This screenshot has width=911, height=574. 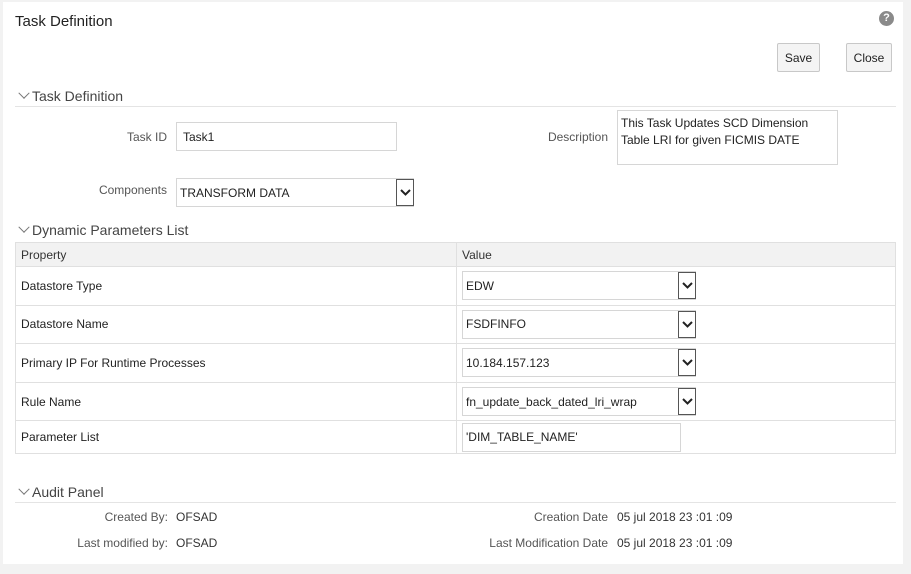 I want to click on select-value: fn_update_back_dated_lri_wrap, so click(x=551, y=401).